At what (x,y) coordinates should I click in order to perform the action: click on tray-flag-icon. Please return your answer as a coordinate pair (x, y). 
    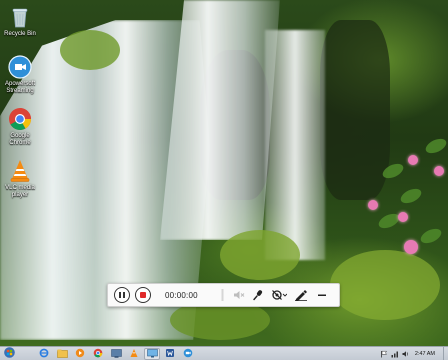
    Looking at the image, I should click on (384, 354).